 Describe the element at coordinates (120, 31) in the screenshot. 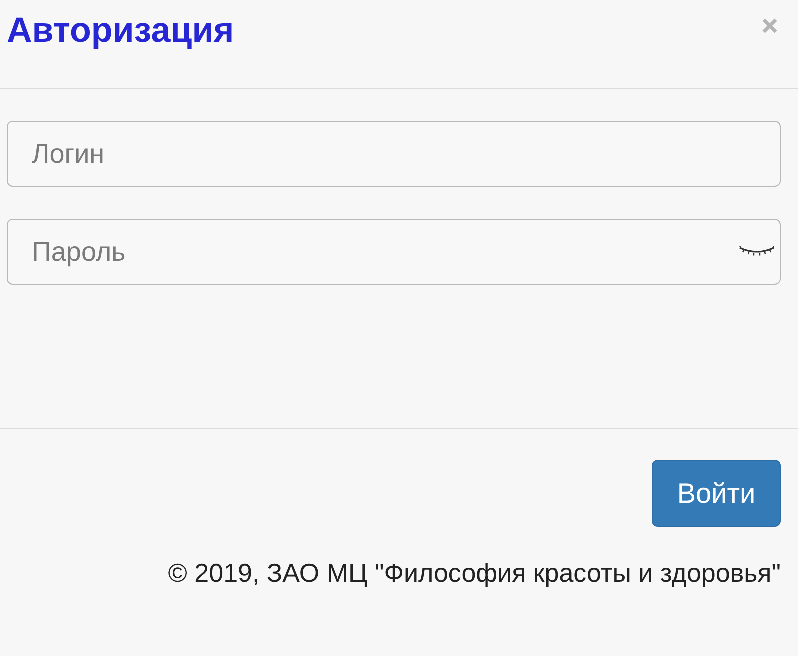

I see `dialog-title: Авторизация` at that location.